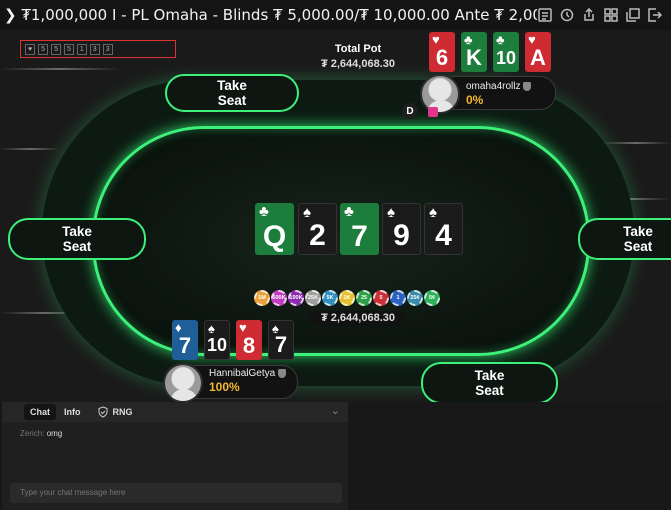 The height and width of the screenshot is (510, 671). Describe the element at coordinates (313, 298) in the screenshot. I see `chip: 25K` at that location.